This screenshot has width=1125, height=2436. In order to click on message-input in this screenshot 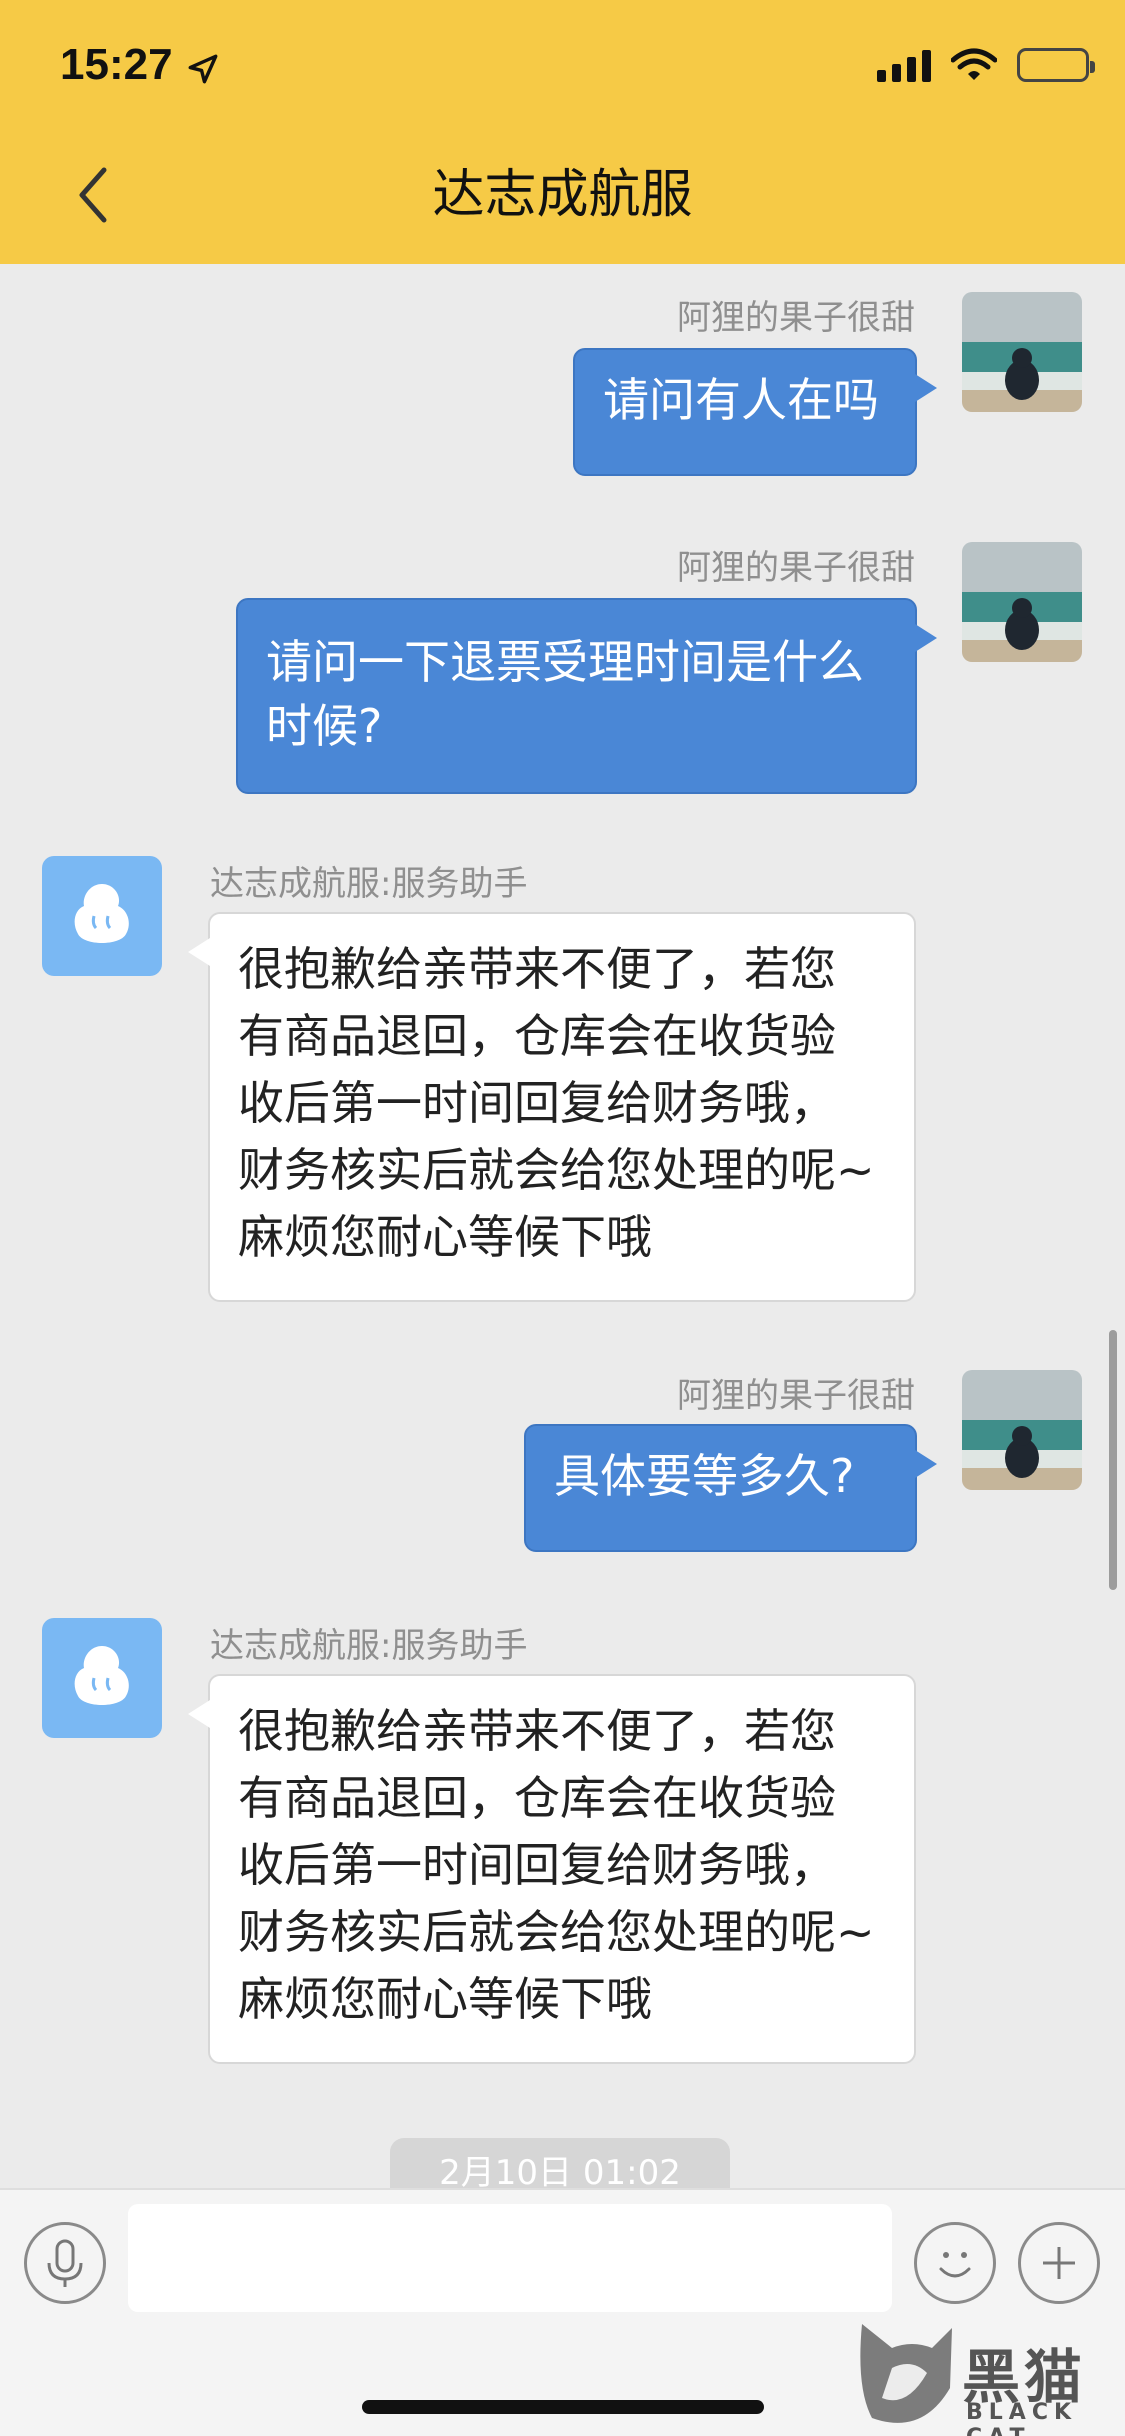, I will do `click(510, 2258)`.